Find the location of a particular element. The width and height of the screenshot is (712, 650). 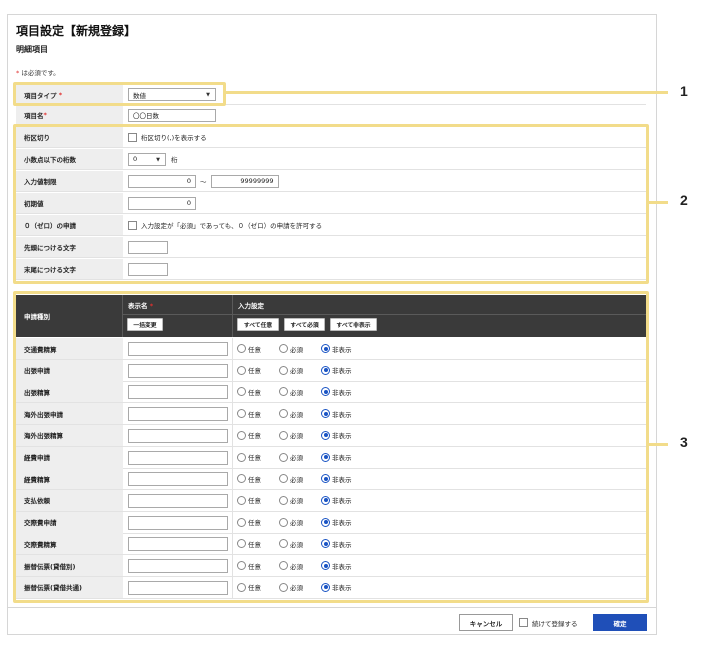

cancel-button: キャンセル is located at coordinates (486, 622).